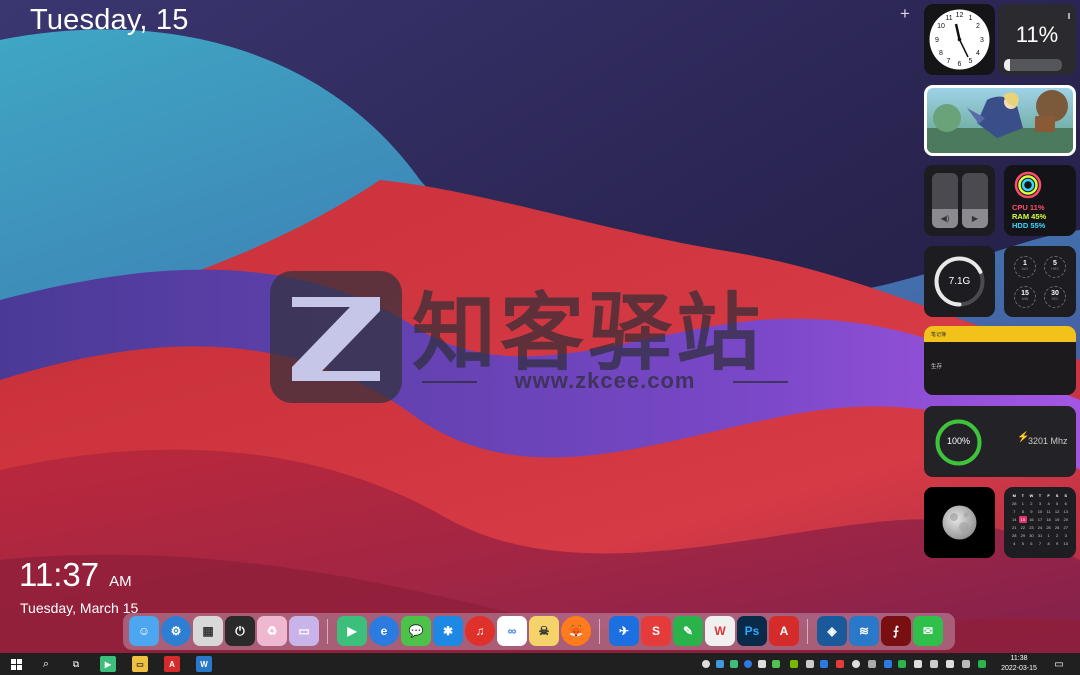 The width and height of the screenshot is (1080, 675). What do you see at coordinates (416, 631) in the screenshot?
I see `dock-wechat-icon: 💬` at bounding box center [416, 631].